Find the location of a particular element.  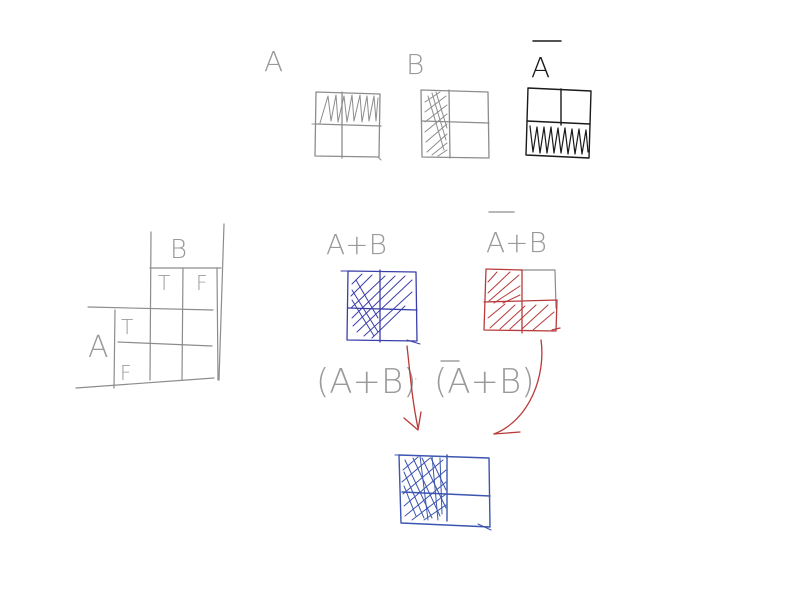

table-header-b: B is located at coordinates (178, 250).